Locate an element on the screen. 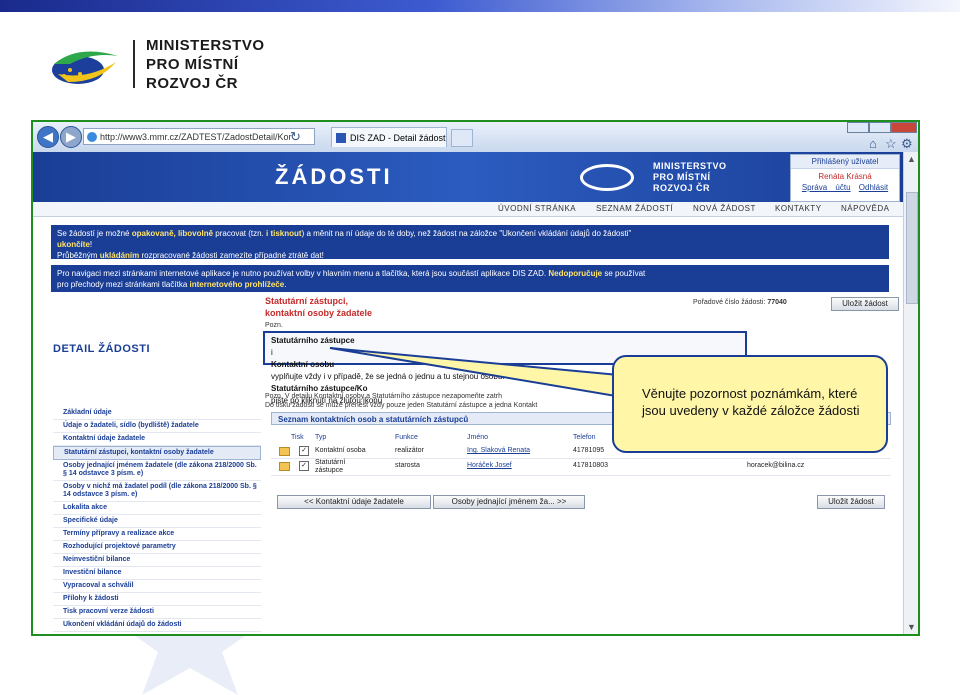 Image resolution: width=960 pixels, height=695 pixels. scroll-thumb is located at coordinates (912, 248).